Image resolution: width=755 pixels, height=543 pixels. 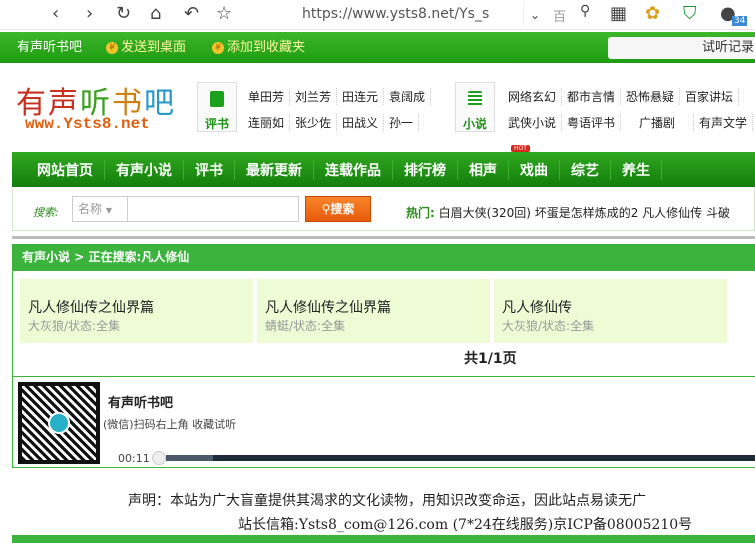 What do you see at coordinates (338, 209) in the screenshot?
I see `search-button: ⚲搜索` at bounding box center [338, 209].